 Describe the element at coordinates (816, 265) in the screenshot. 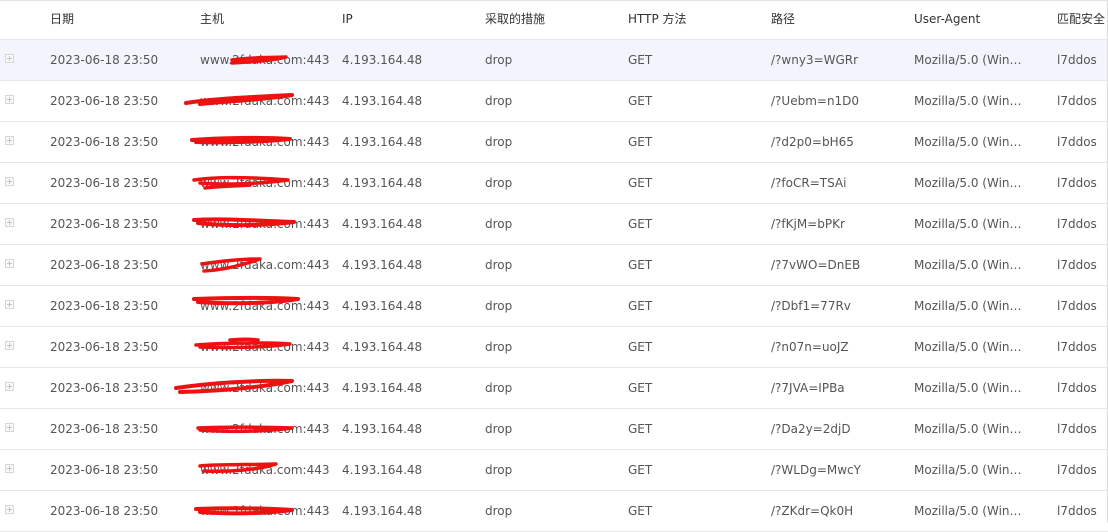

I see `cell-path: /?7vWO=DnEB` at that location.